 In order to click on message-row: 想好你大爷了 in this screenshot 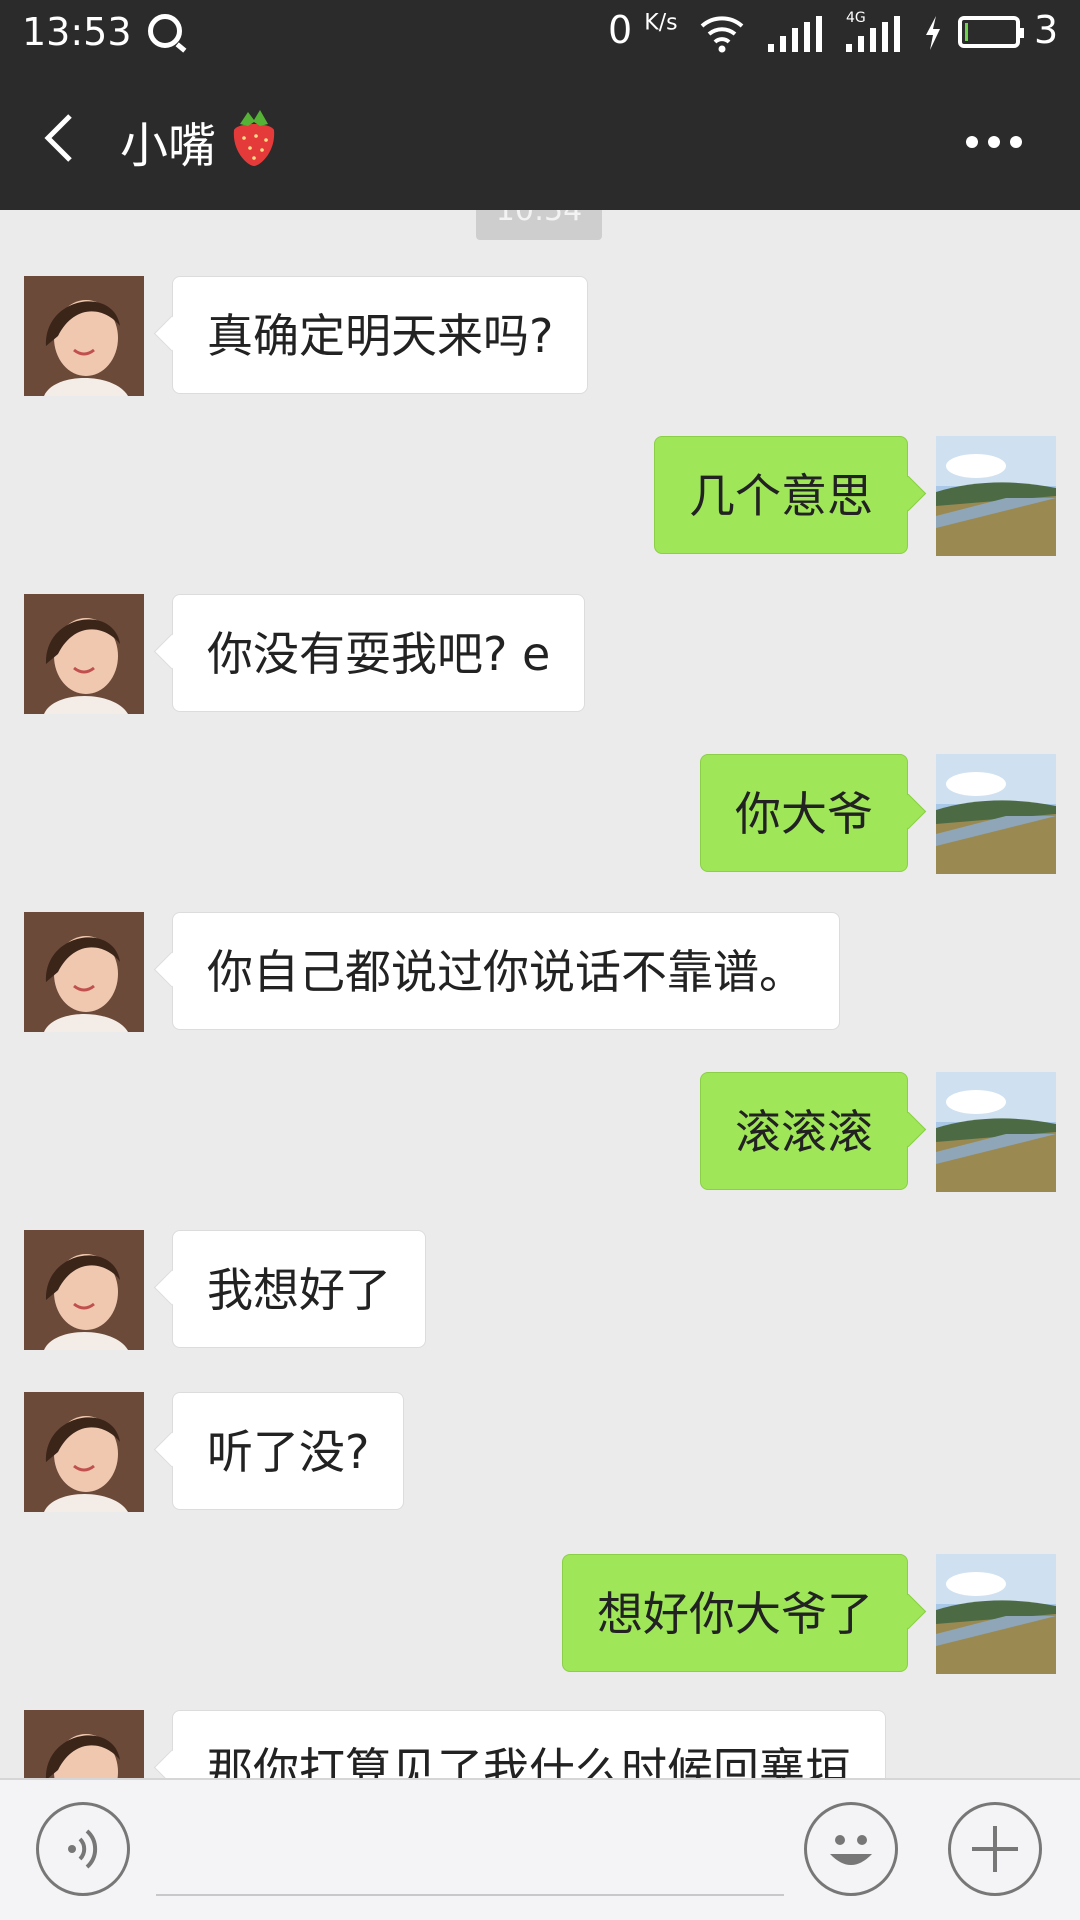, I will do `click(540, 1614)`.